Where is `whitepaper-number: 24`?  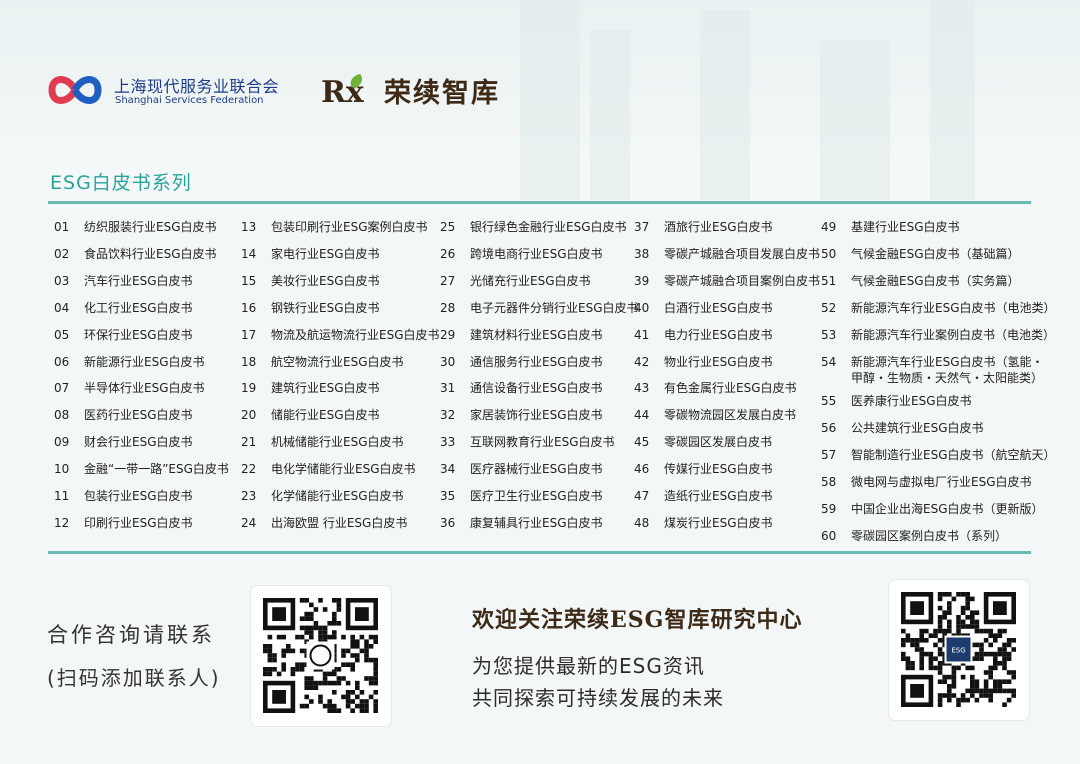
whitepaper-number: 24 is located at coordinates (249, 522).